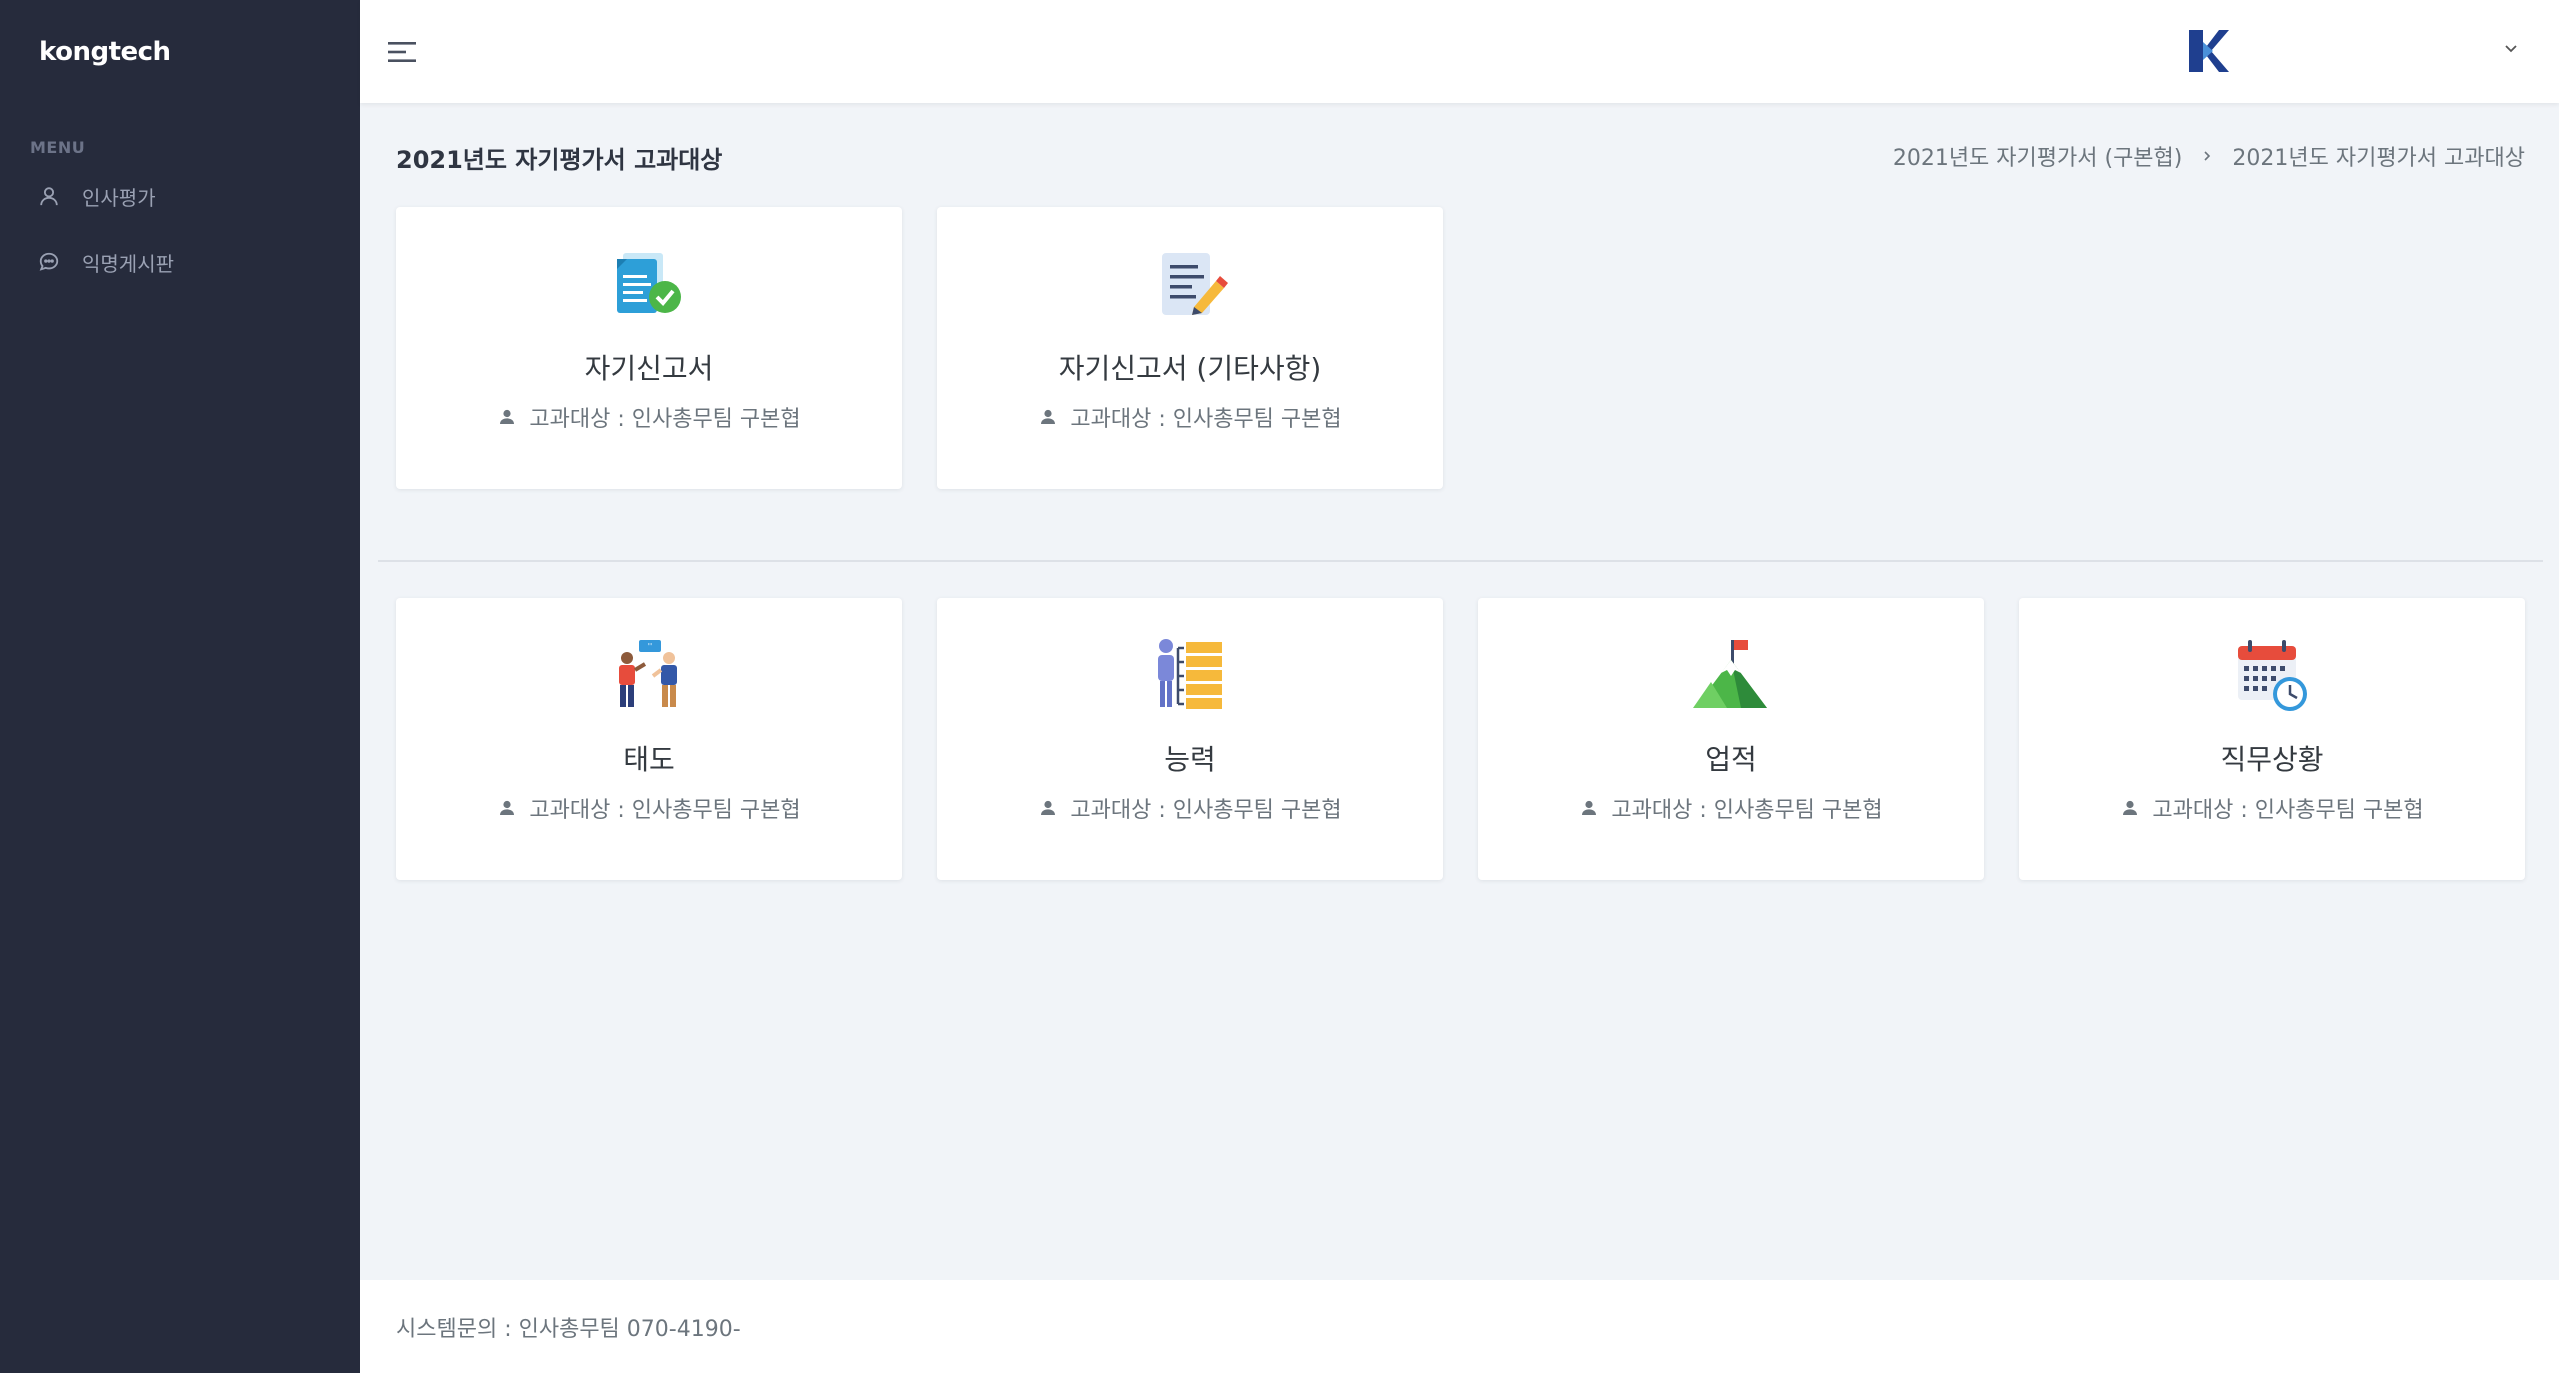 This screenshot has height=1373, width=2559. Describe the element at coordinates (402, 52) in the screenshot. I see `hamburger-icon` at that location.